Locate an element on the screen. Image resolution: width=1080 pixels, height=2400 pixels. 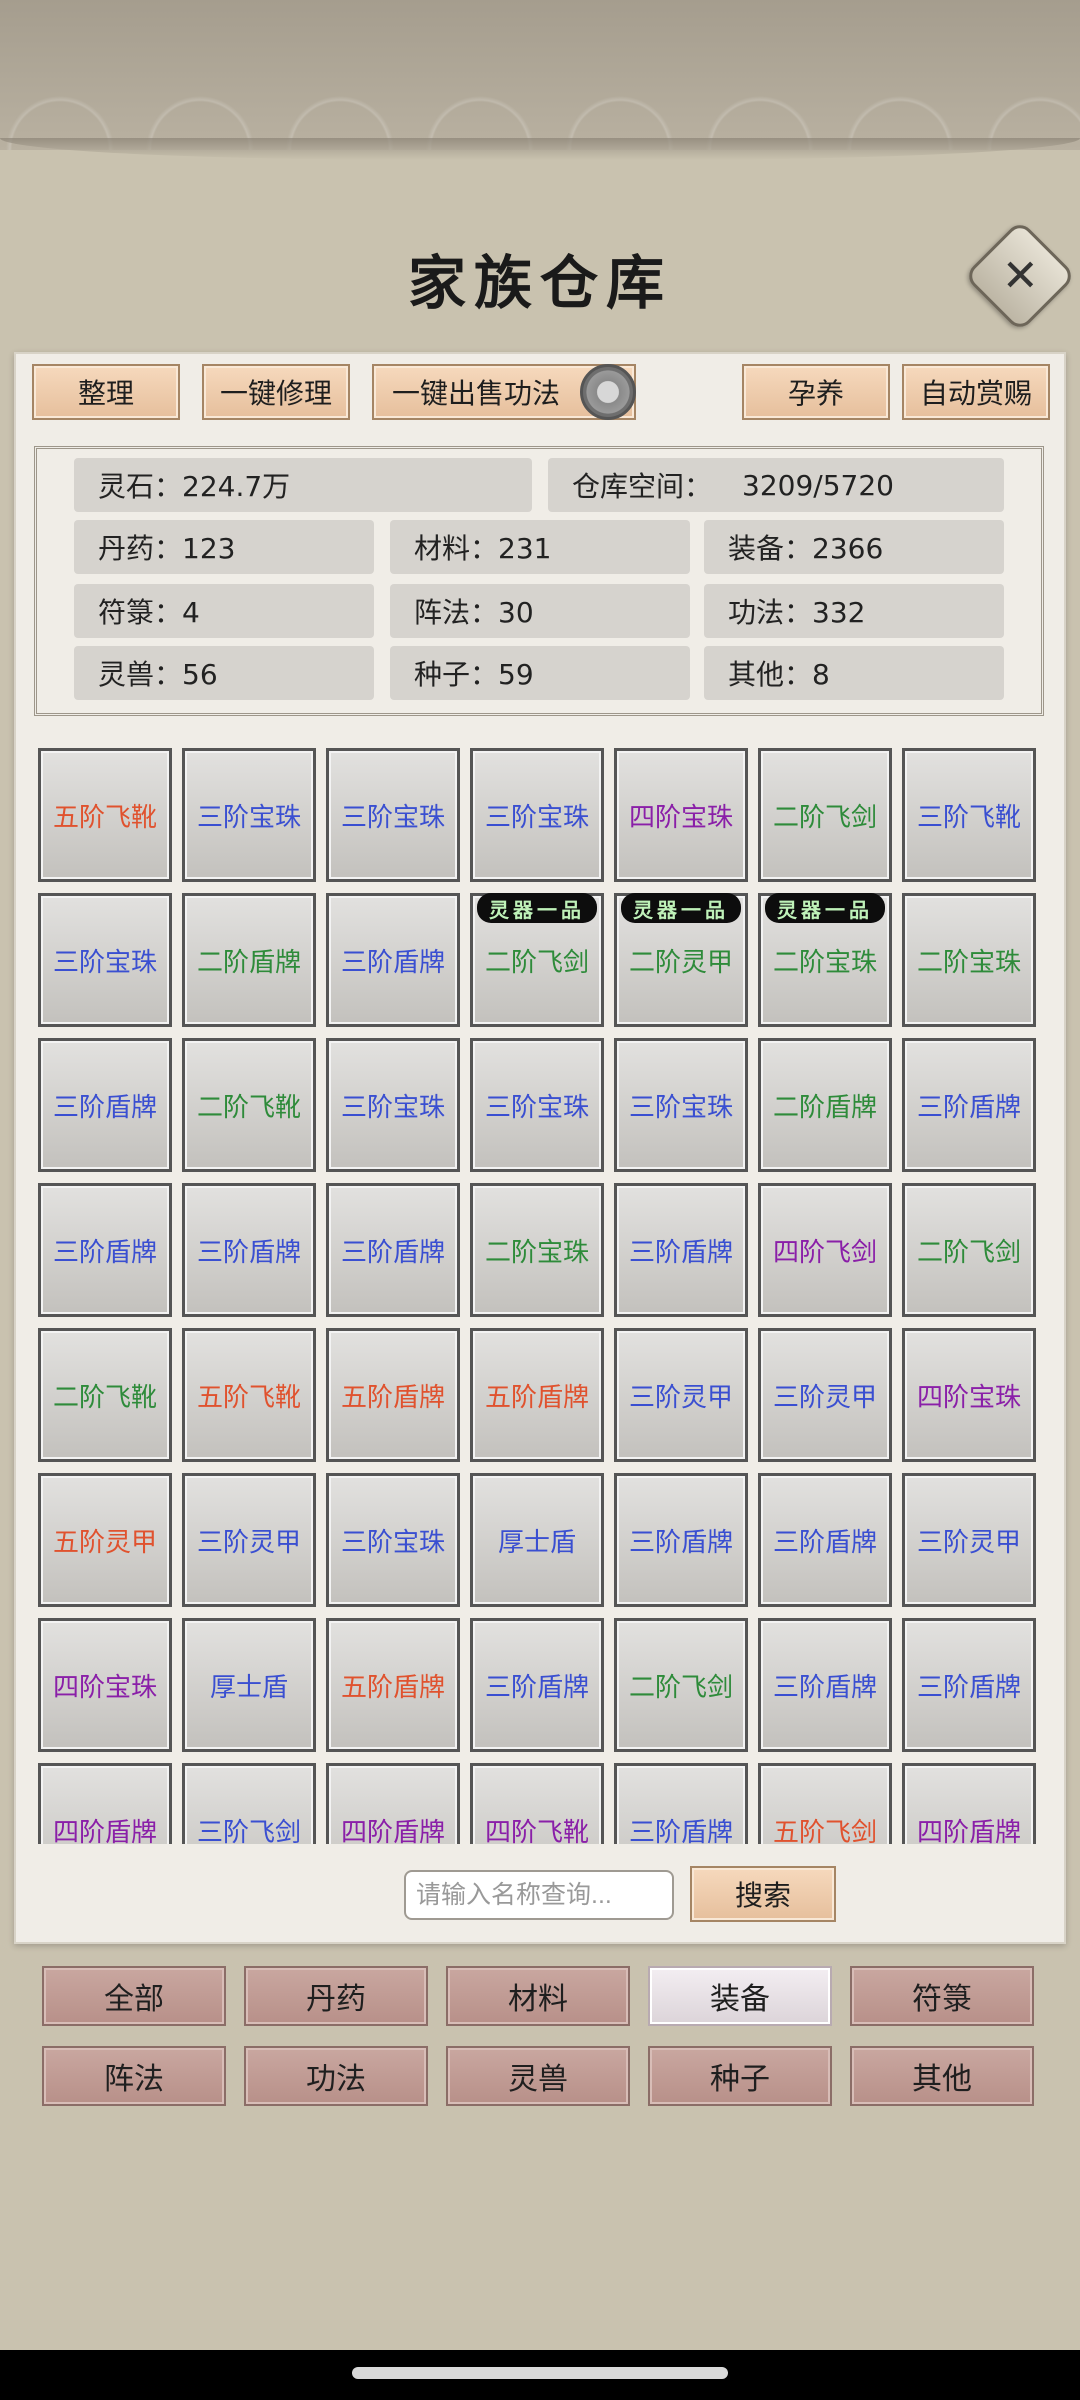
item-name: 三阶飞靴 is located at coordinates (968, 817).